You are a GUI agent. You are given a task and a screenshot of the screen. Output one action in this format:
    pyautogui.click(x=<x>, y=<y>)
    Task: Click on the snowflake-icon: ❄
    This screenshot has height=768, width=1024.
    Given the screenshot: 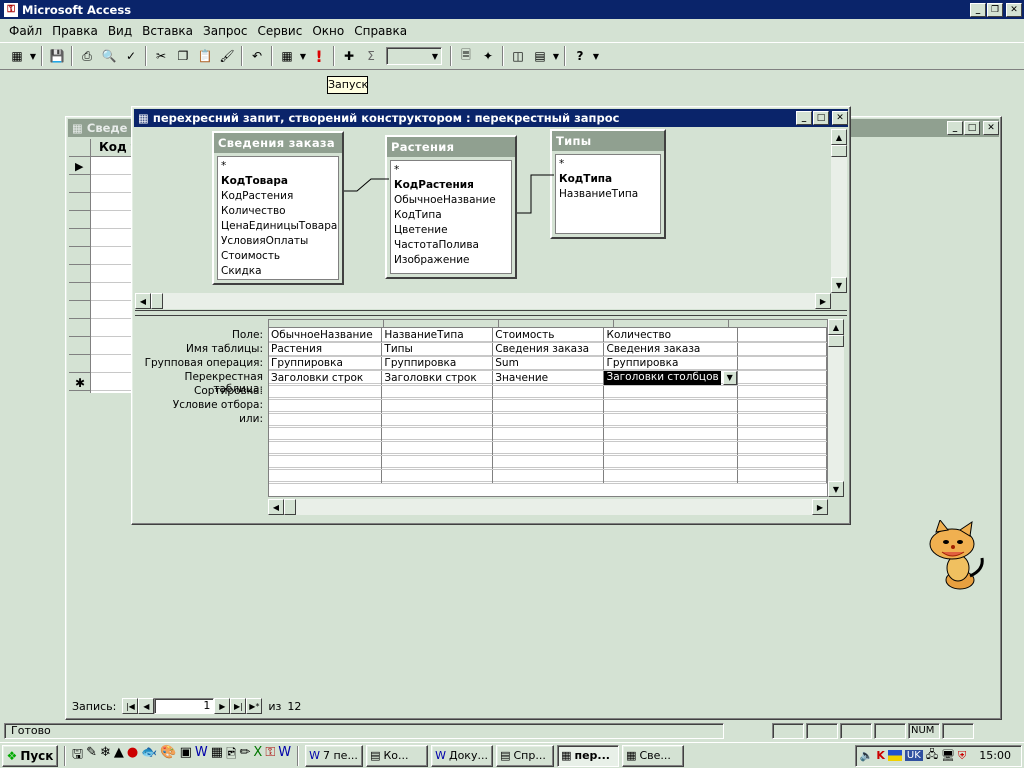 What is the action you would take?
    pyautogui.click(x=105, y=756)
    